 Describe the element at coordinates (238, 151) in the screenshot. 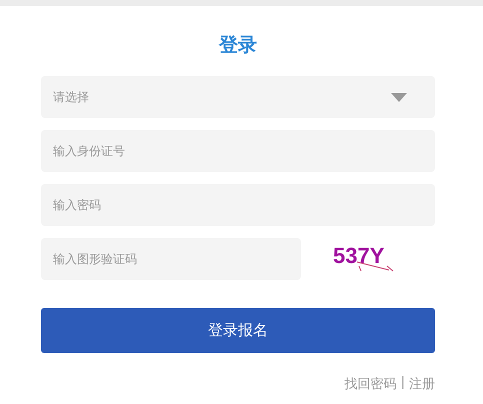

I see `id-number-field: 输入身份证号` at that location.